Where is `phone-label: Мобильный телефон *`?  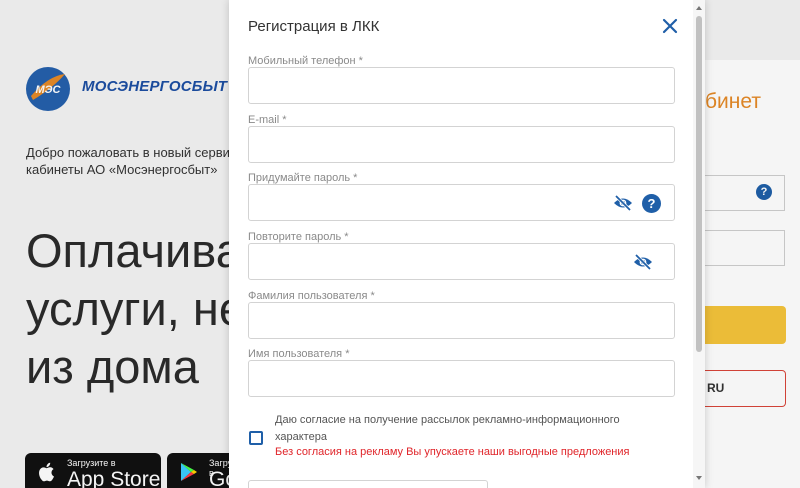
phone-label: Мобильный телефон * is located at coordinates (305, 61).